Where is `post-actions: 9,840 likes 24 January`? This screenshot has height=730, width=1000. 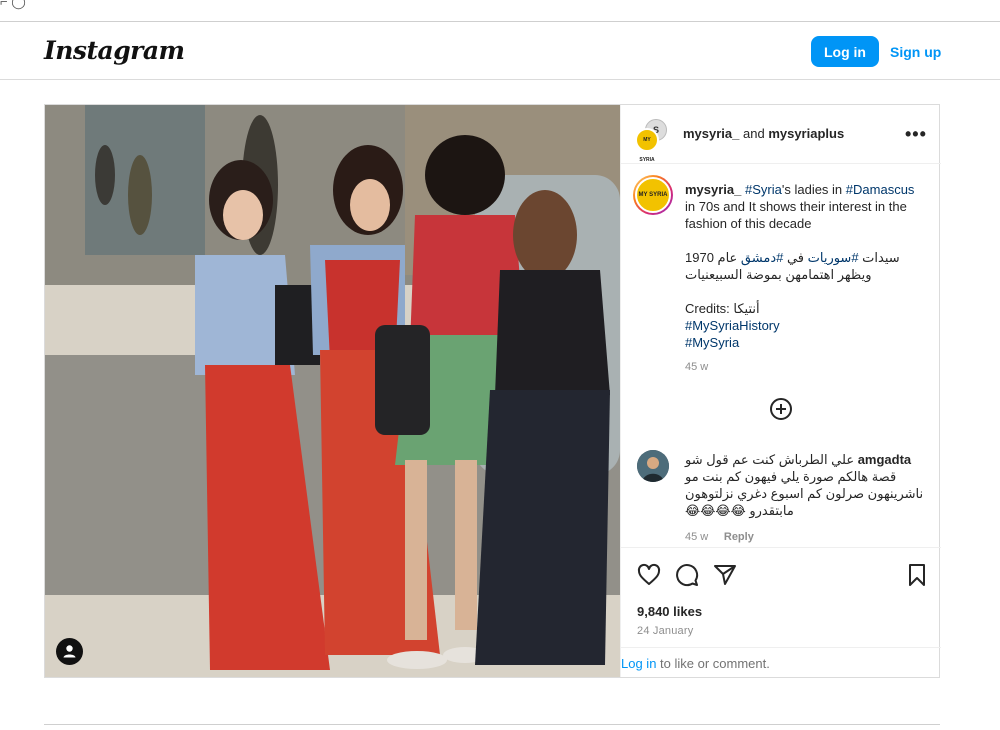 post-actions: 9,840 likes 24 January is located at coordinates (781, 597).